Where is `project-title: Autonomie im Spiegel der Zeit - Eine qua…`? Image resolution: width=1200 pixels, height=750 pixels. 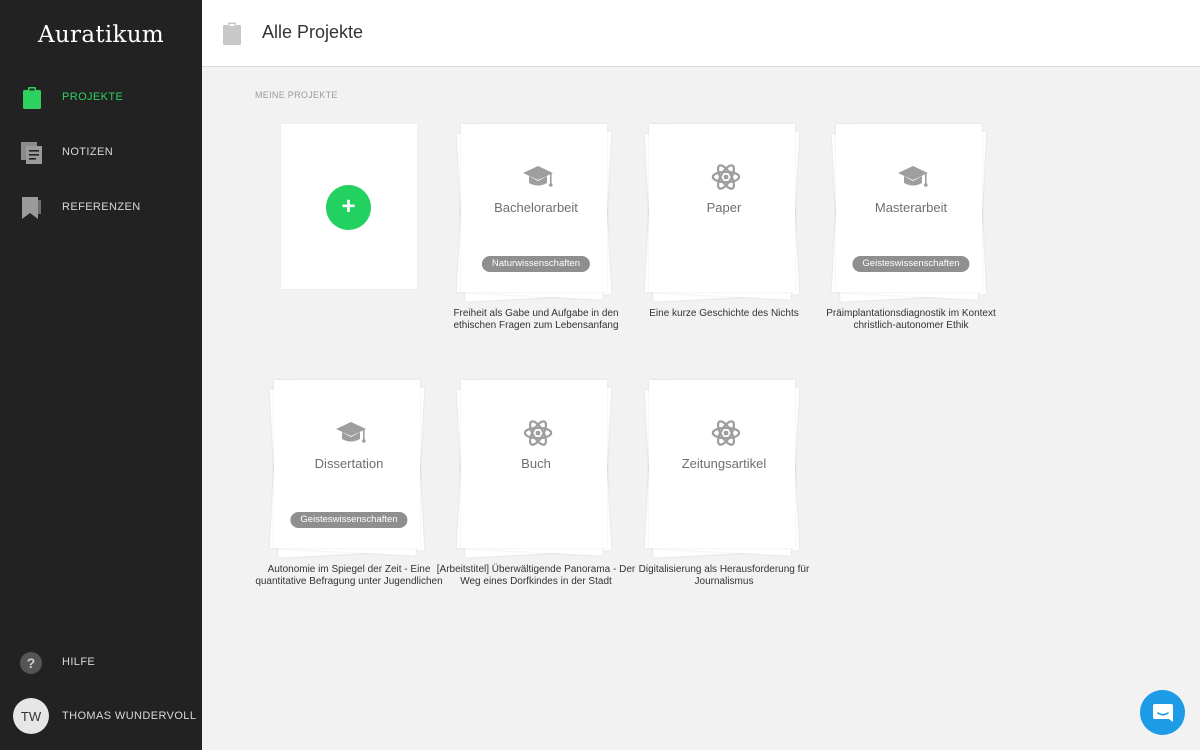
project-title: Autonomie im Spiegel der Zeit - Eine qua… is located at coordinates (349, 575).